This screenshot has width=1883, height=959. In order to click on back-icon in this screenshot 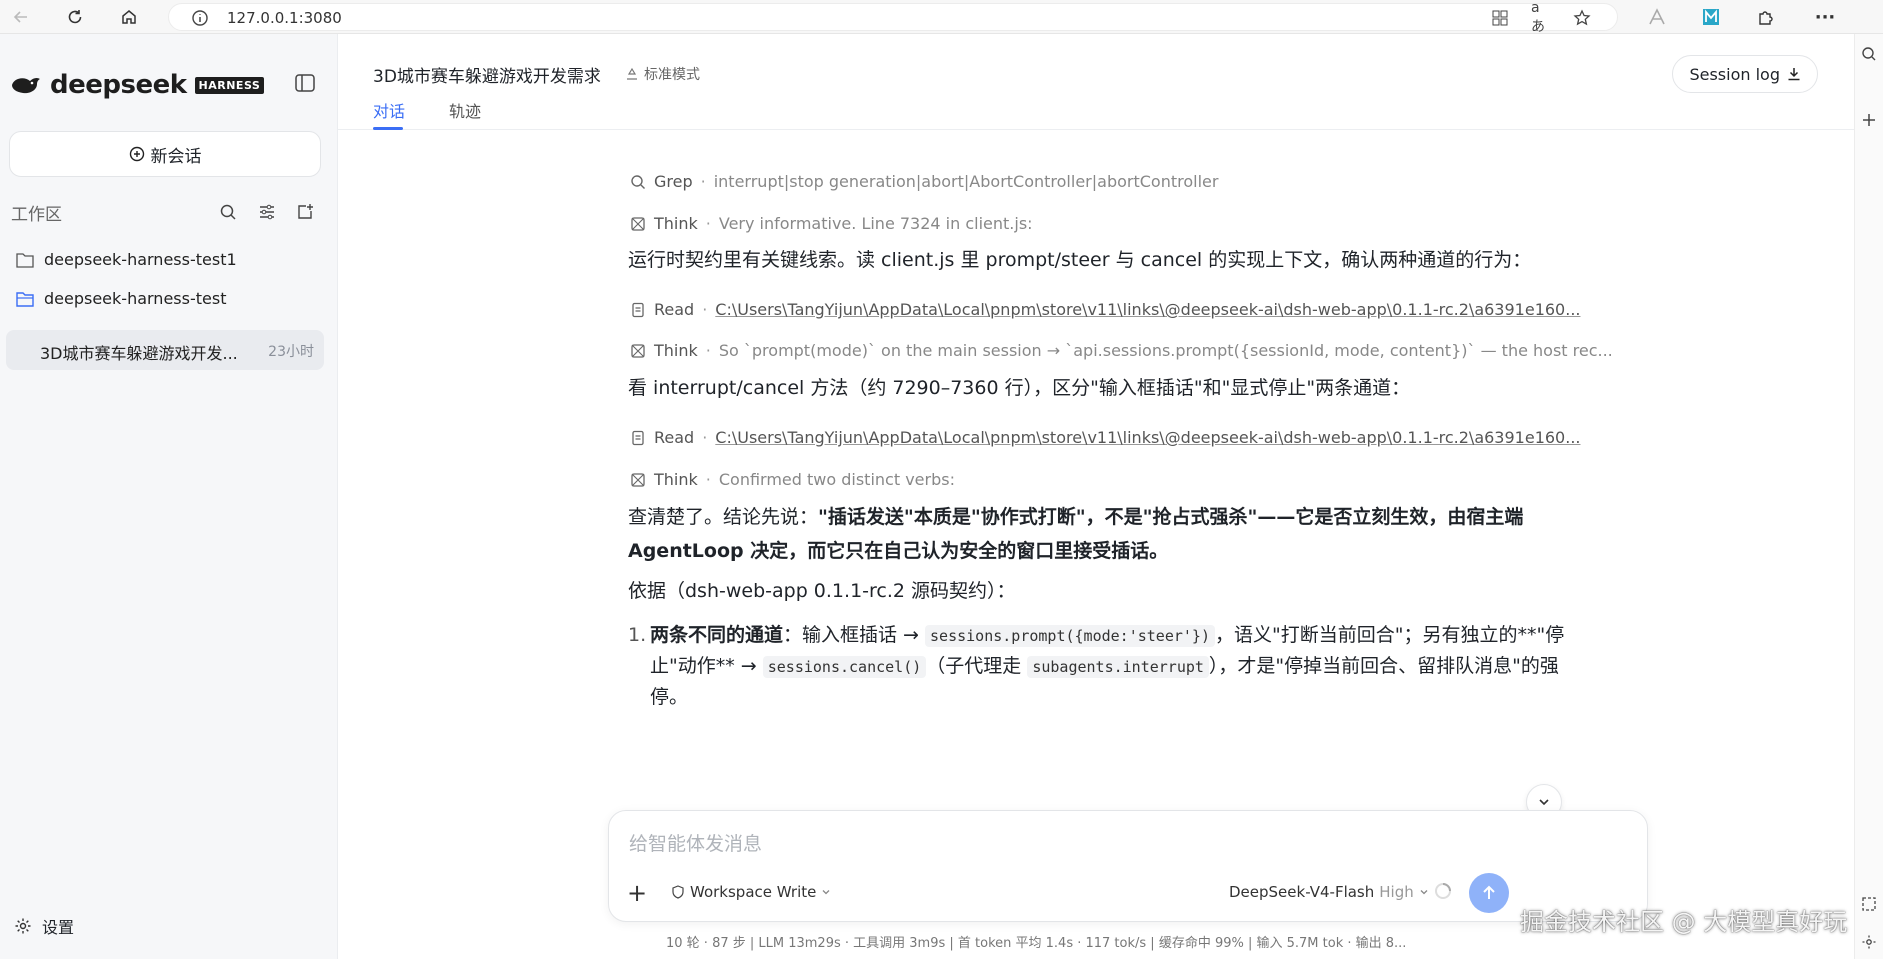, I will do `click(21, 17)`.